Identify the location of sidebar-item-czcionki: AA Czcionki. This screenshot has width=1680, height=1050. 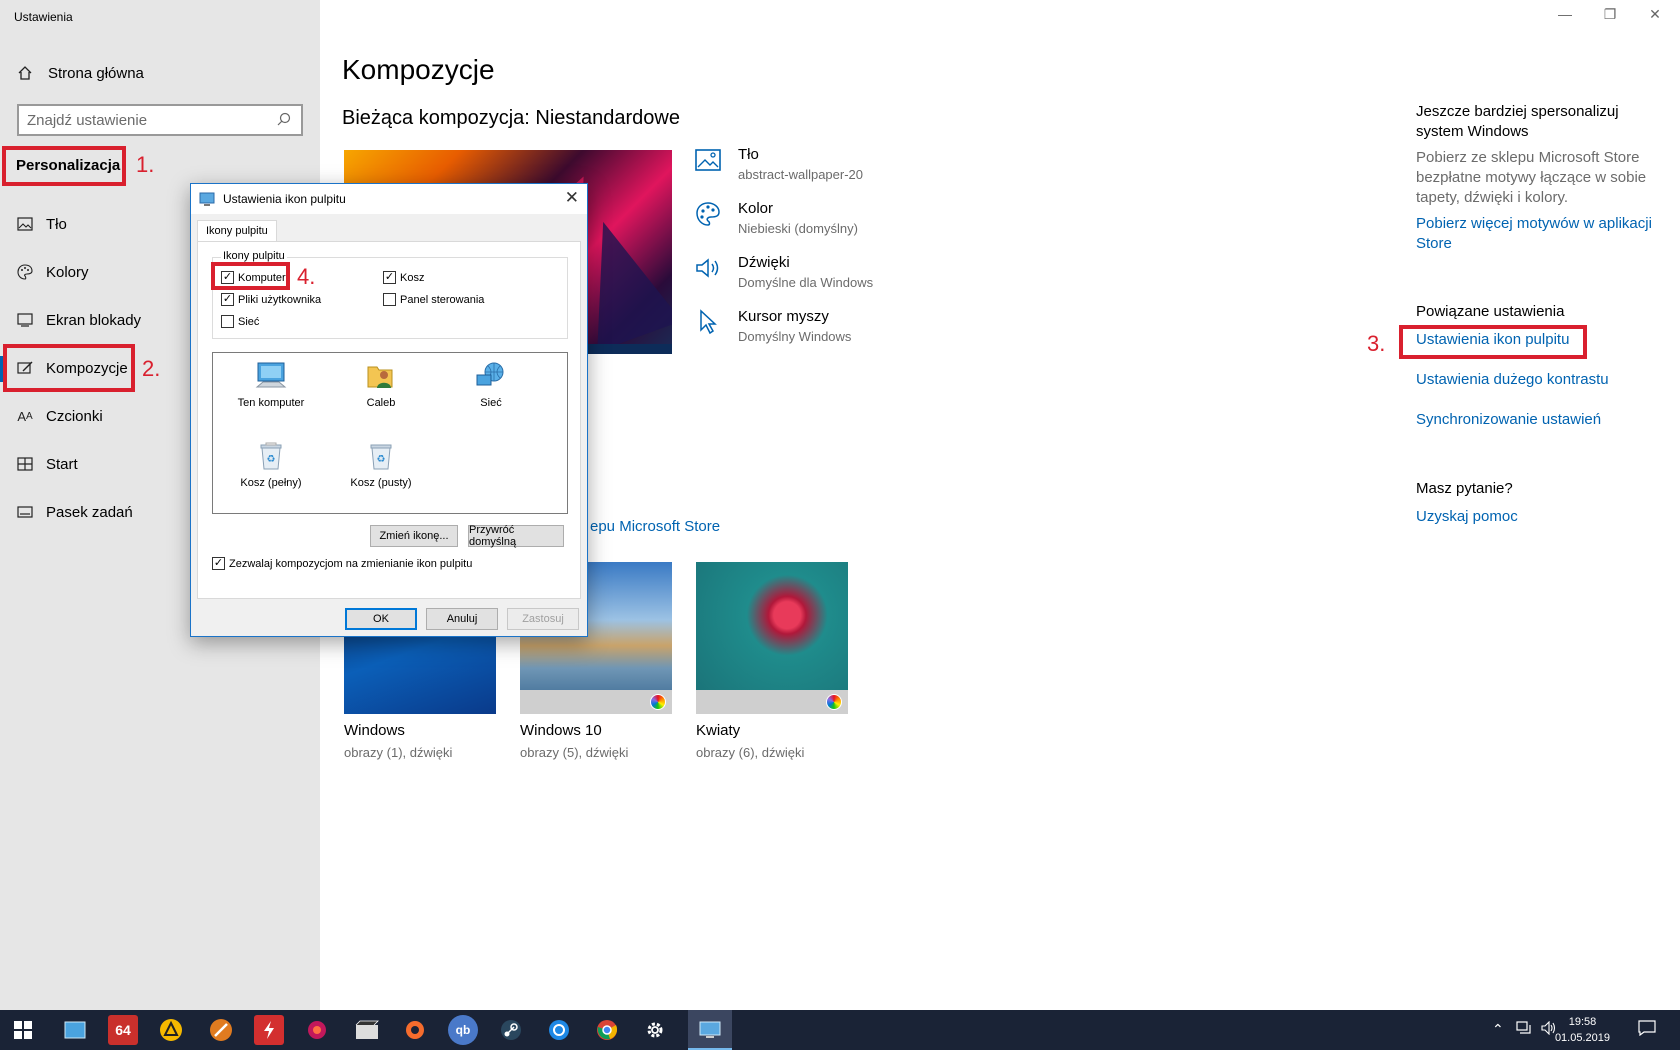
(59, 416).